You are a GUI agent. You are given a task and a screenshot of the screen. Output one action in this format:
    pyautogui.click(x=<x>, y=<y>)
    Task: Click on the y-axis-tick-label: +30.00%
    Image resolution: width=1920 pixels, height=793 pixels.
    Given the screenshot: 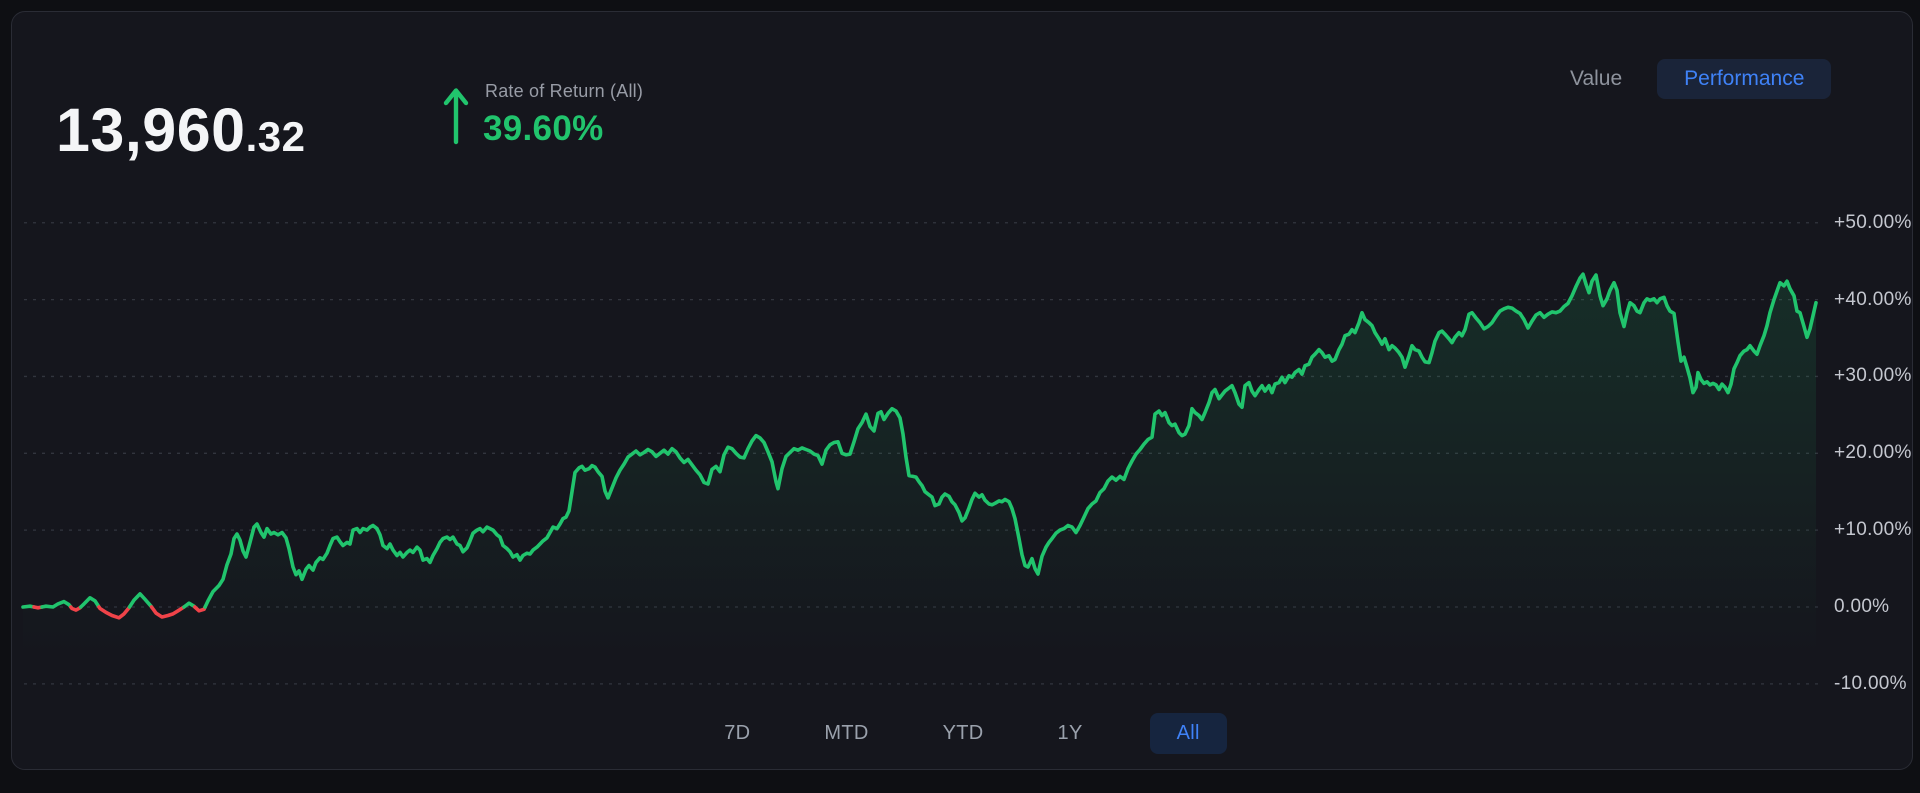 What is the action you would take?
    pyautogui.click(x=1873, y=376)
    